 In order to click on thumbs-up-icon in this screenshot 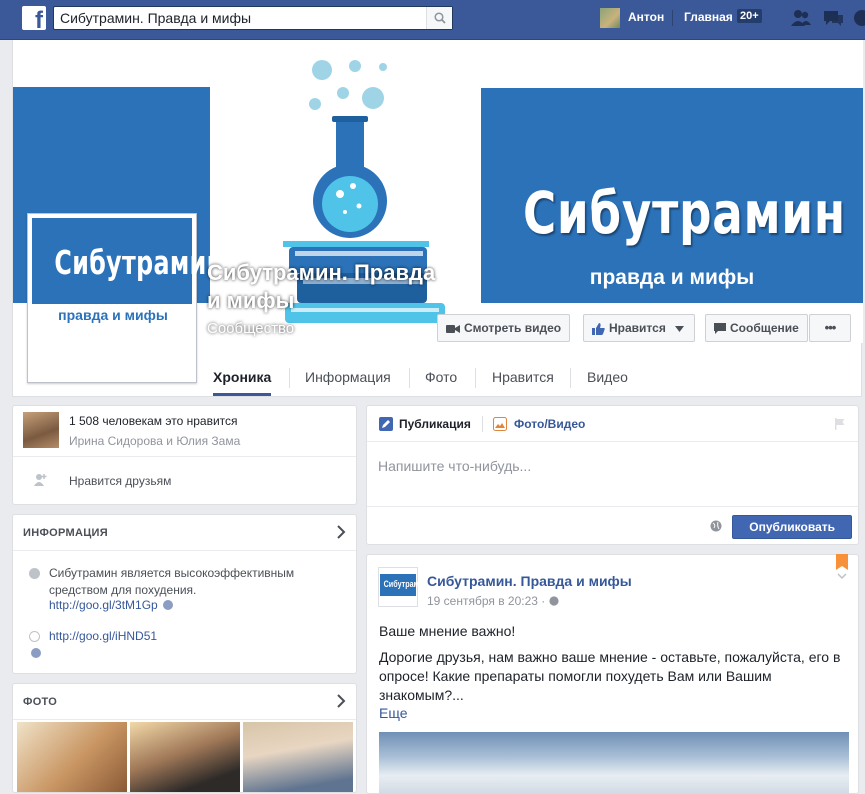, I will do `click(598, 328)`.